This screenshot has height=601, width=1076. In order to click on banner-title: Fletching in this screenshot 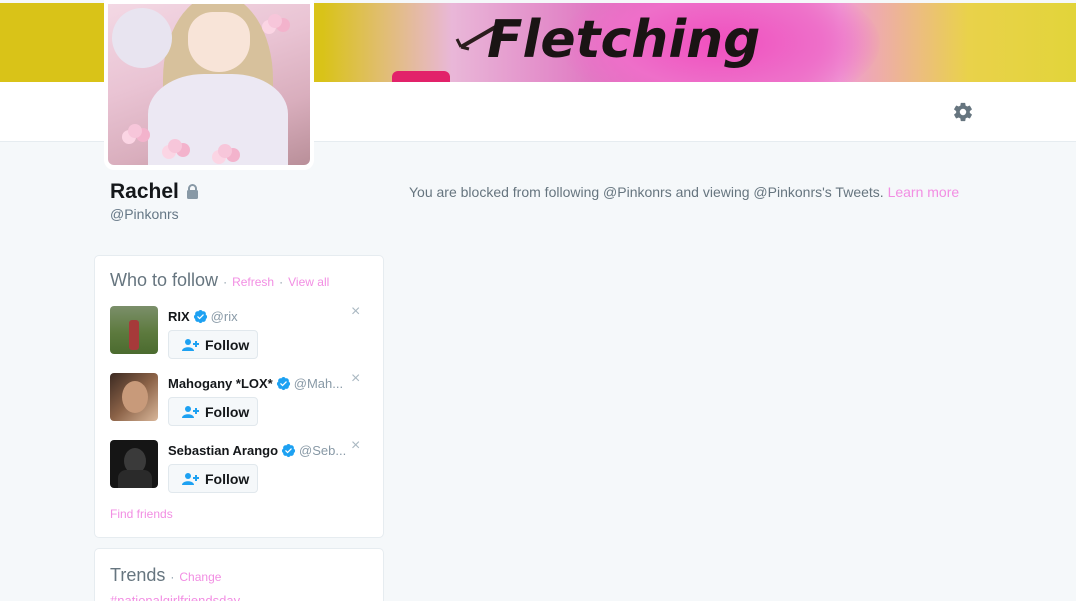, I will do `click(624, 40)`.